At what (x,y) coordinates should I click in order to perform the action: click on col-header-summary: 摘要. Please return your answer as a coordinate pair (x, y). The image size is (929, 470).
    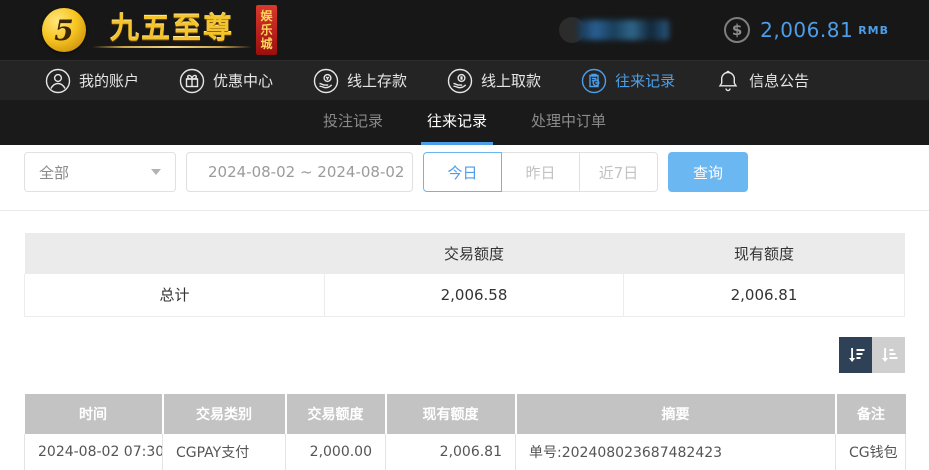
    Looking at the image, I should click on (676, 413).